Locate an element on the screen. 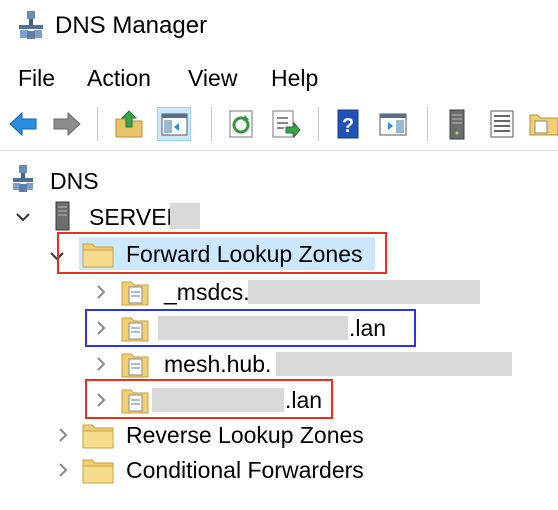 This screenshot has width=558, height=510. toolbar: ? is located at coordinates (279, 125).